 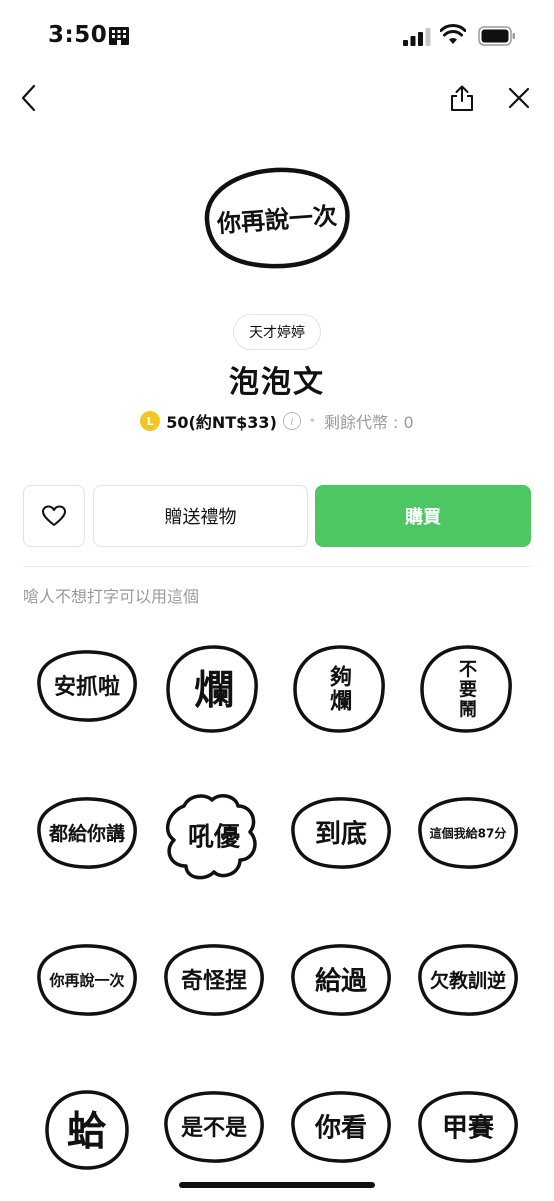 I want to click on back-button, so click(x=28, y=98).